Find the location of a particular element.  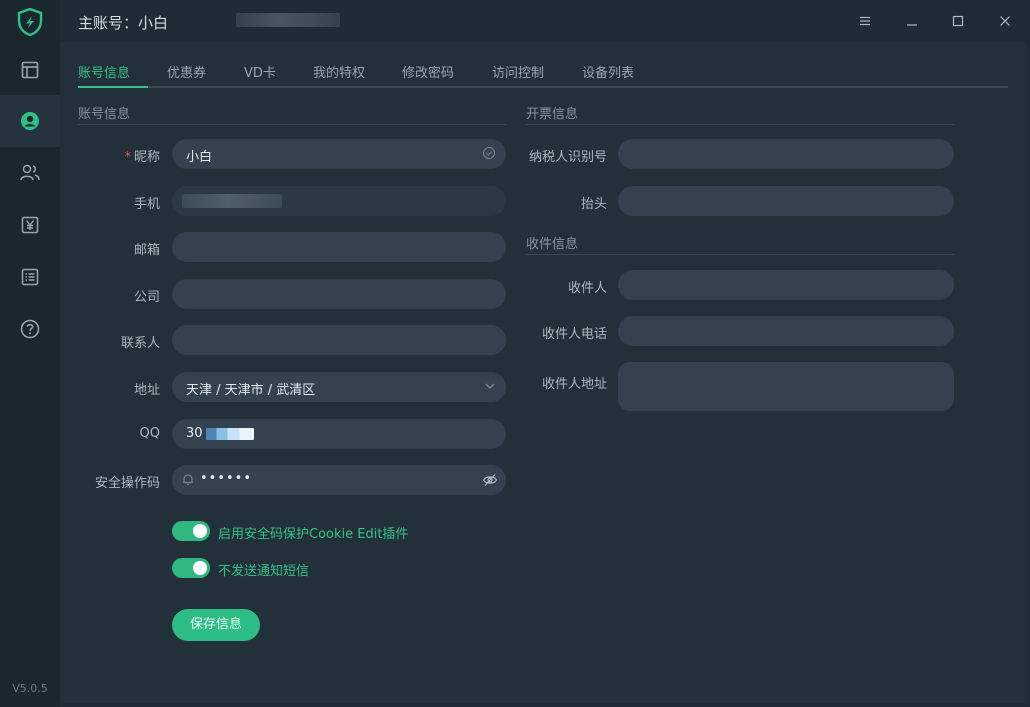

redacted-phone is located at coordinates (232, 201).